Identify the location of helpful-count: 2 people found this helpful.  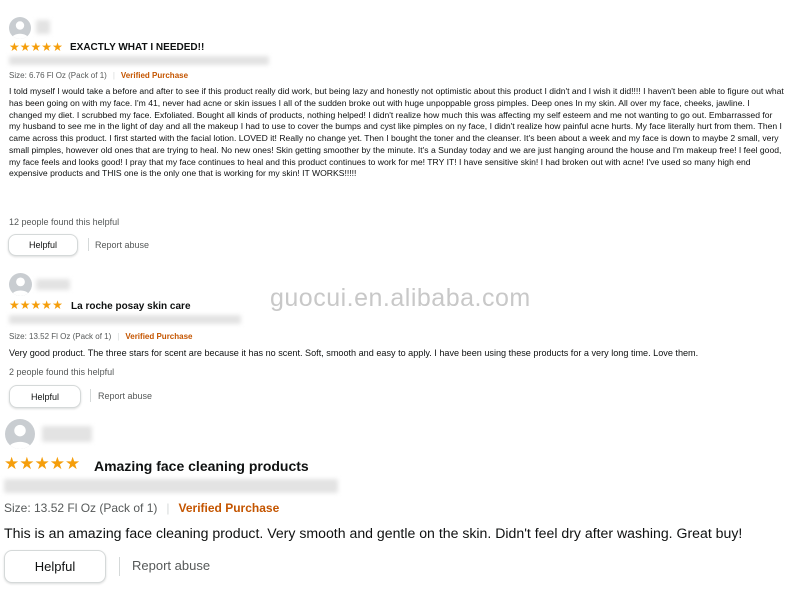
(62, 372).